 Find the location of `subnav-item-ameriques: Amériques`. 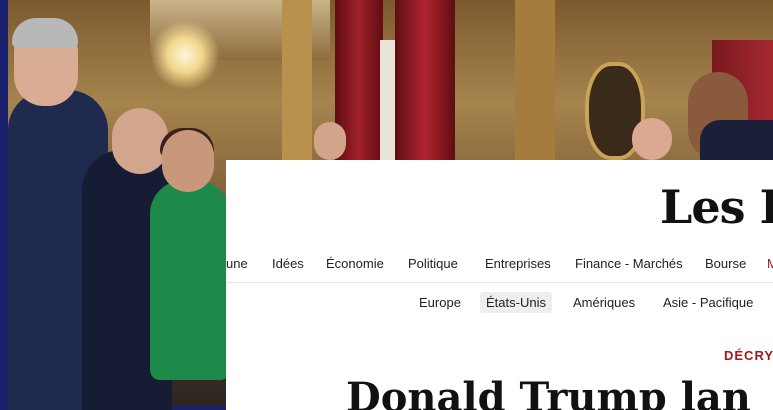

subnav-item-ameriques: Amériques is located at coordinates (604, 302).